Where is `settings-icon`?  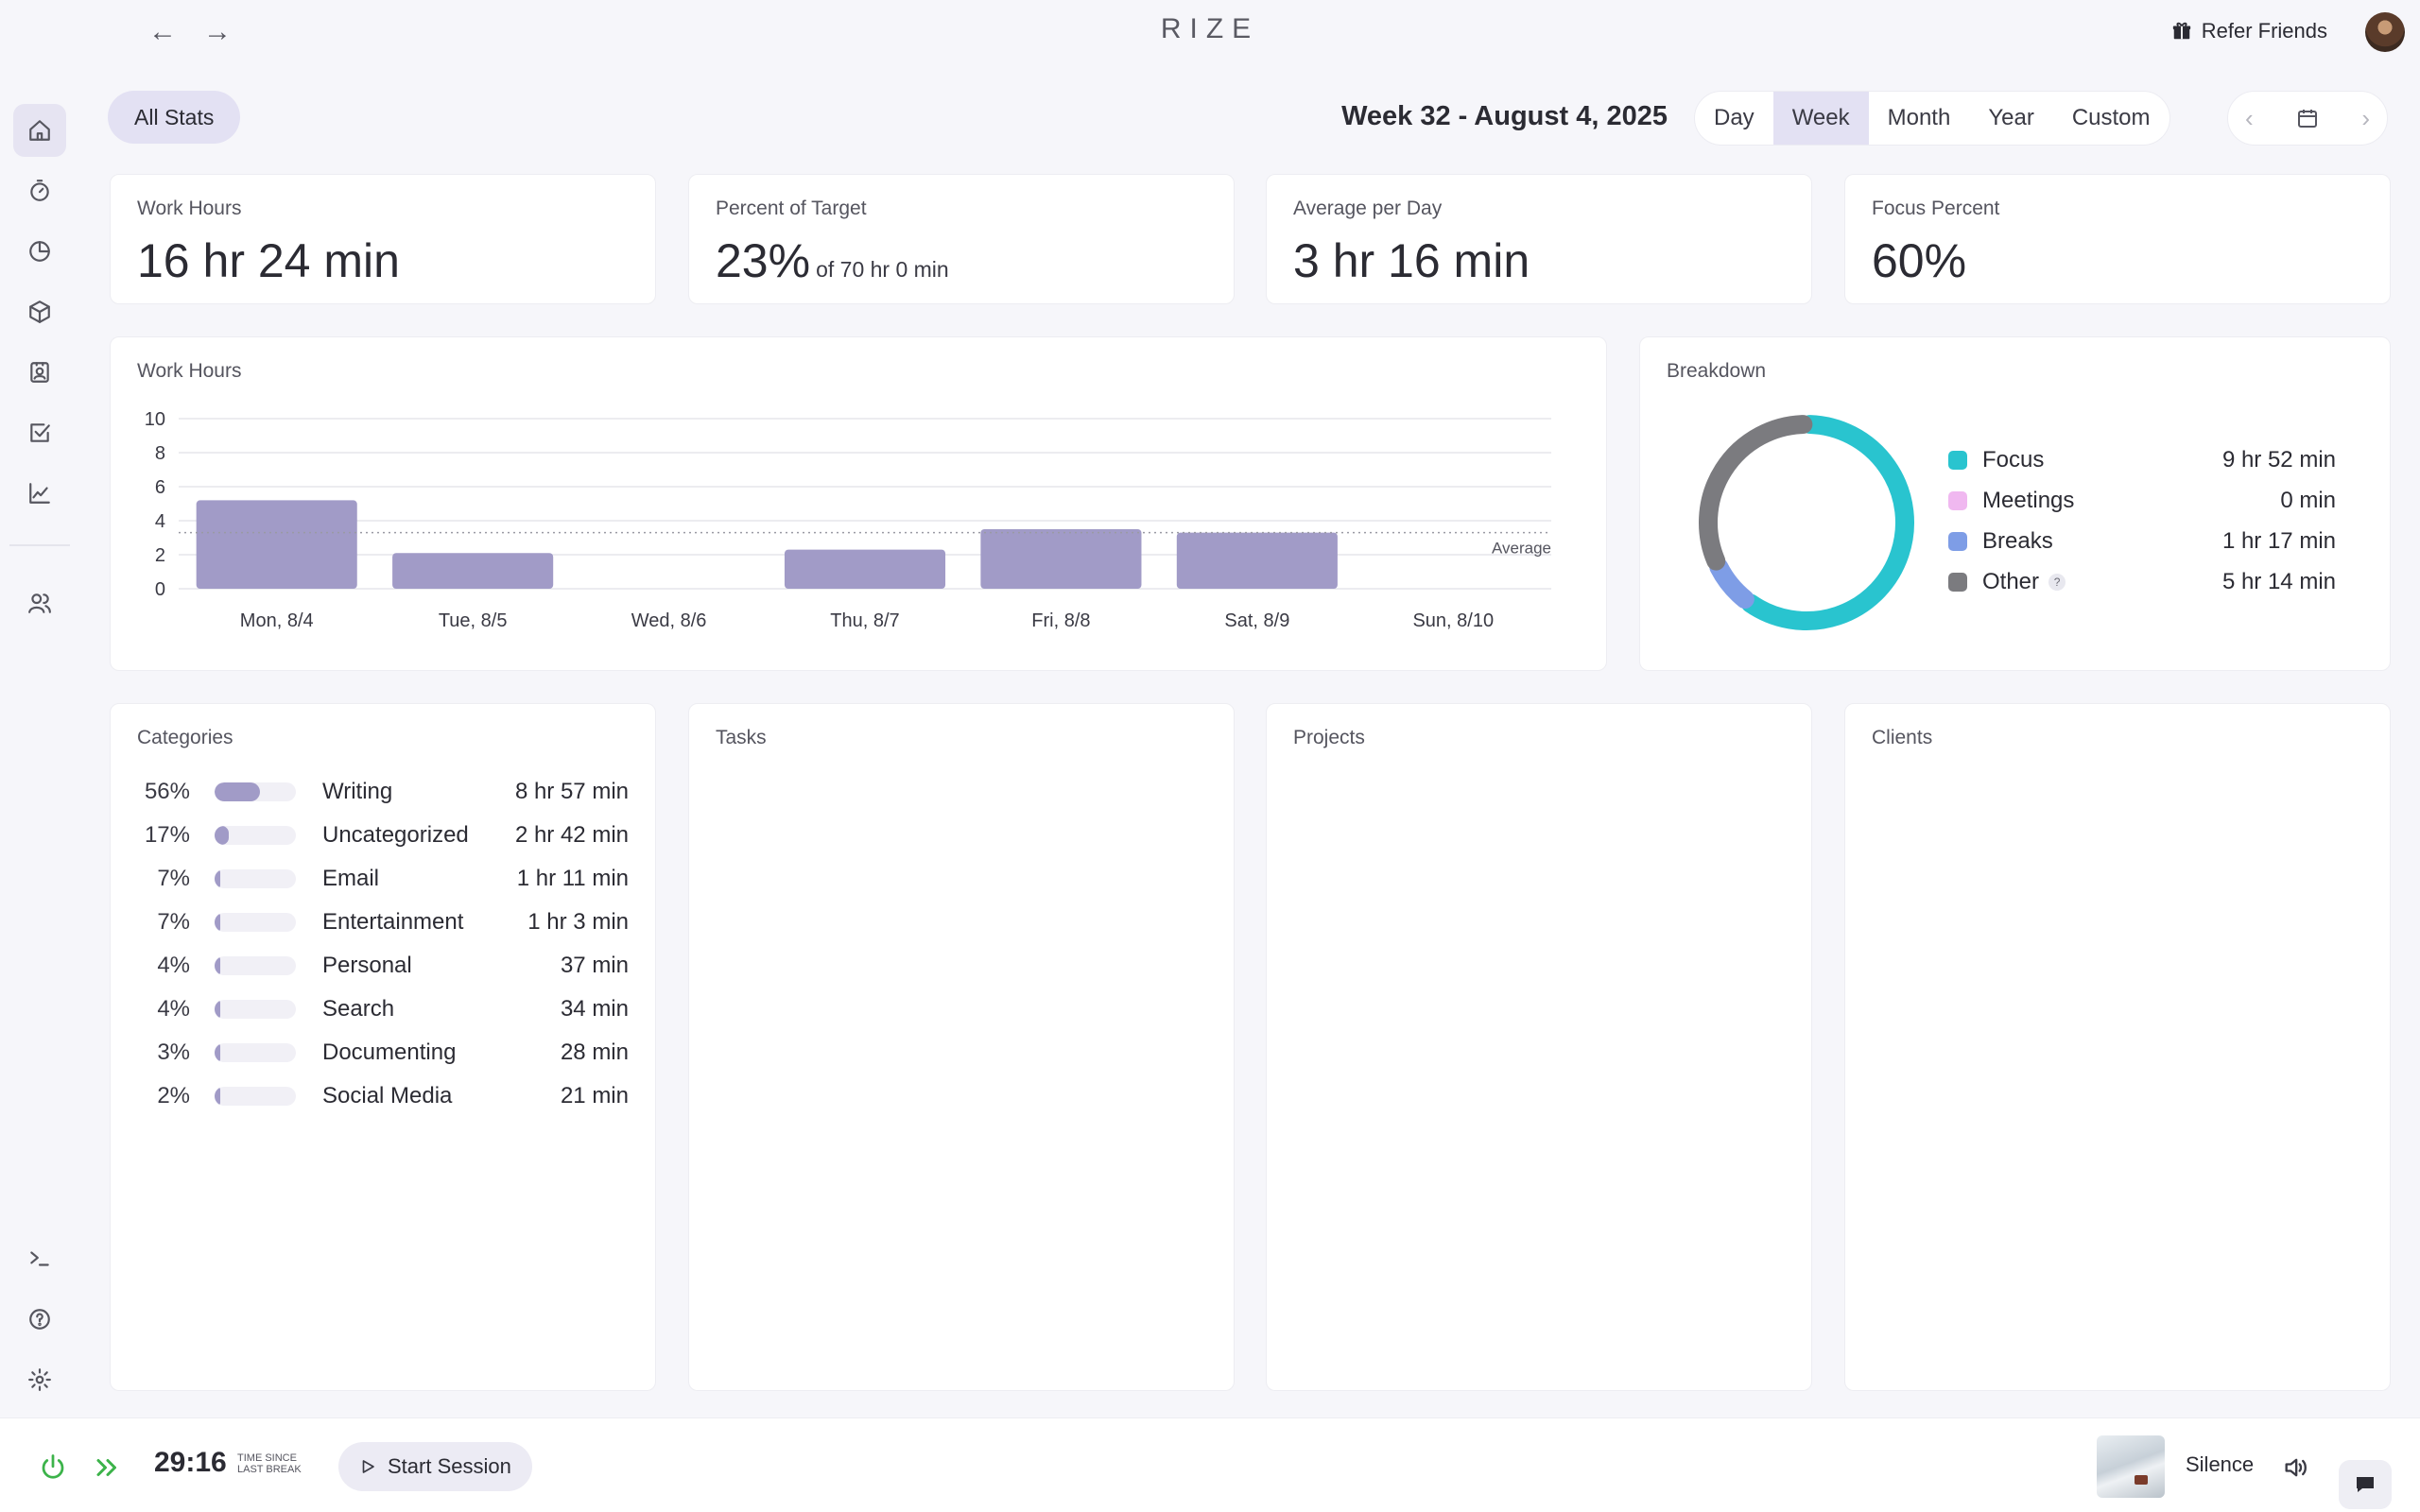
settings-icon is located at coordinates (39, 1379).